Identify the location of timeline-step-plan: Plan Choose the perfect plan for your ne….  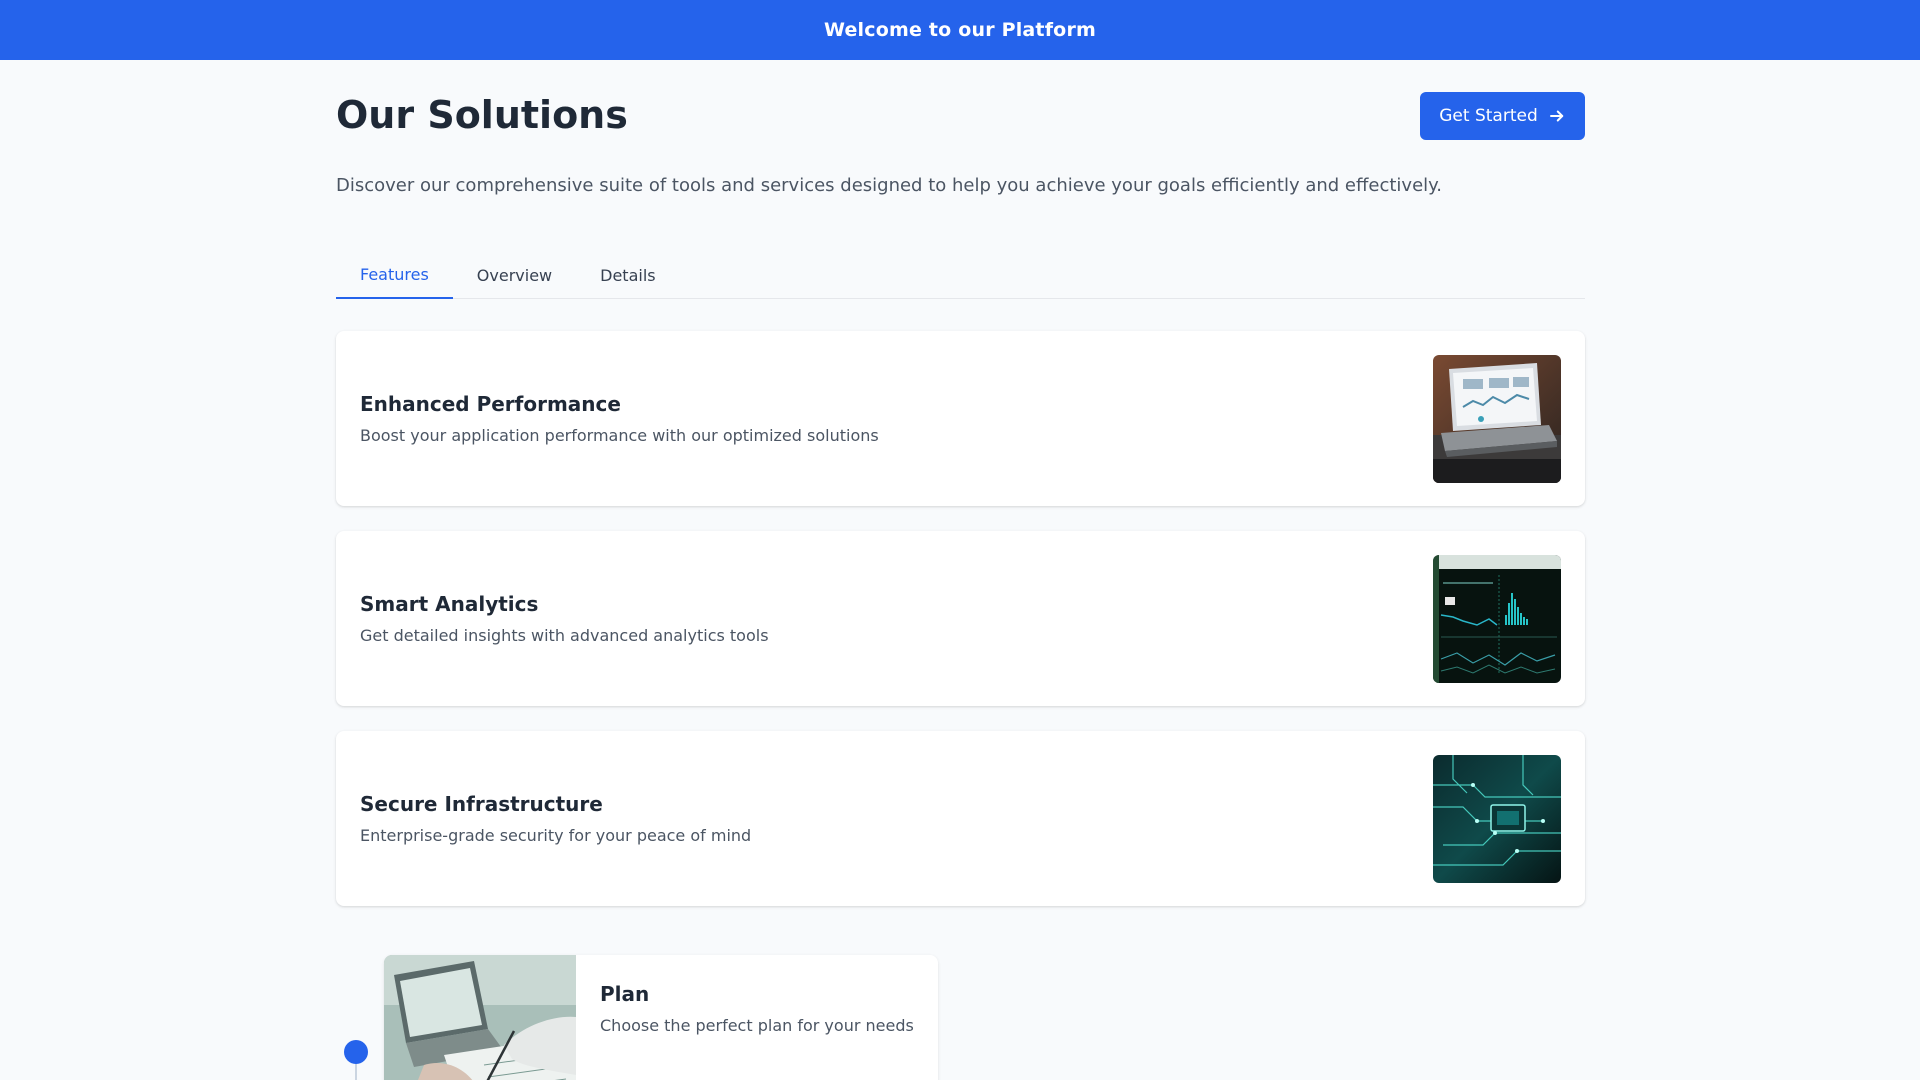
(661, 1017).